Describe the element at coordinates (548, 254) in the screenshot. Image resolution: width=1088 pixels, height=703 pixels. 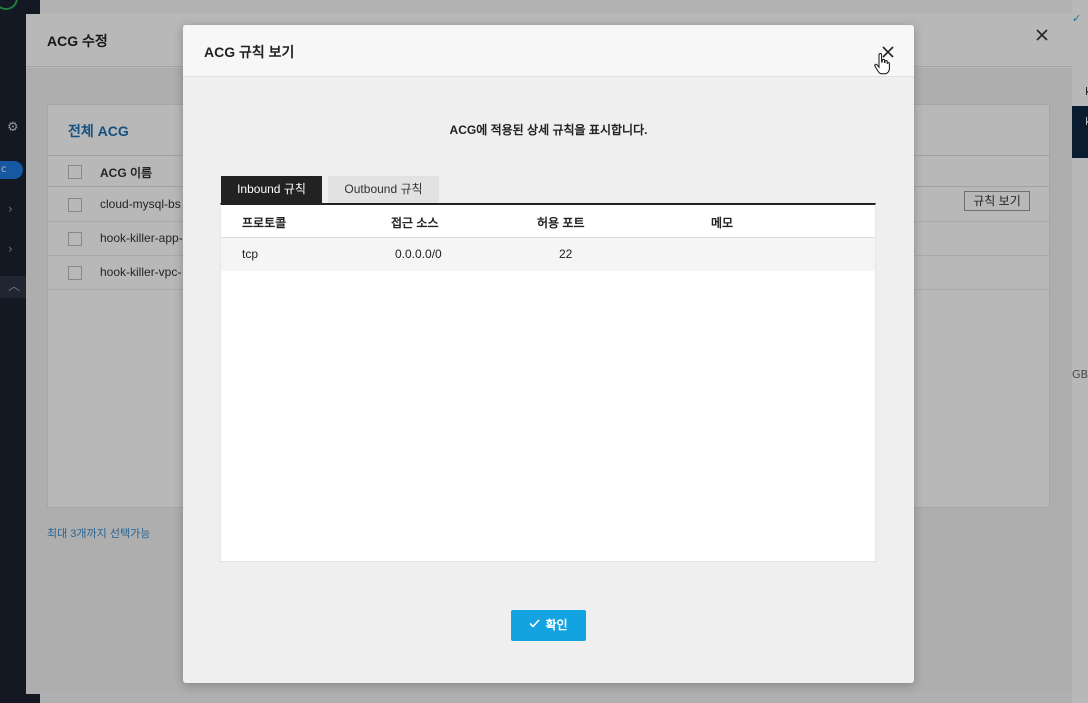
I see `table-row: tcp 0.0.0.0/0 22` at that location.